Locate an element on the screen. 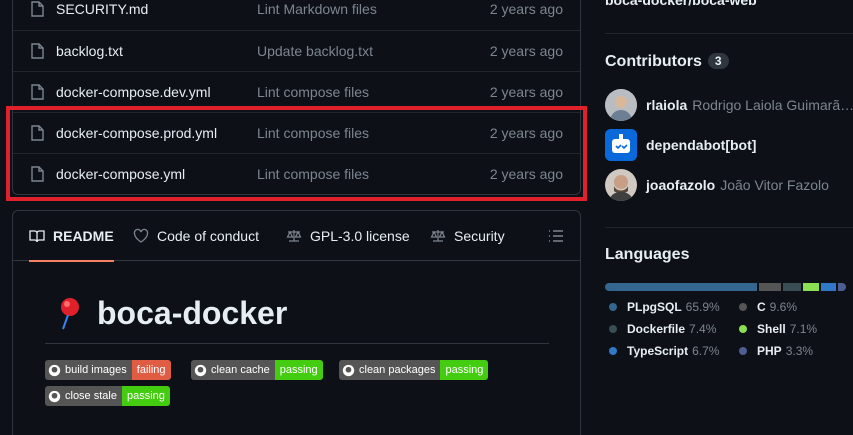 The height and width of the screenshot is (435, 853). contributor-login: joaofazolo is located at coordinates (681, 185).